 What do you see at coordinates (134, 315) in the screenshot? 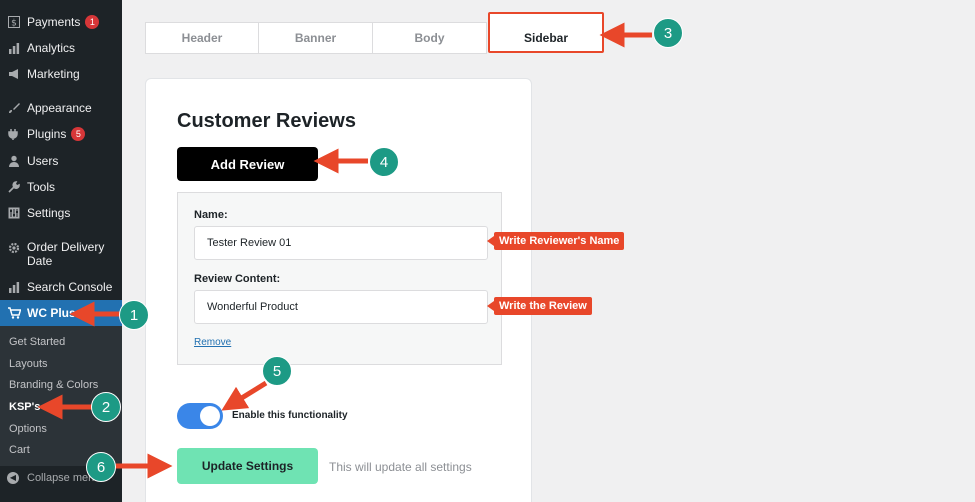
I see `step-badge-1: 1` at bounding box center [134, 315].